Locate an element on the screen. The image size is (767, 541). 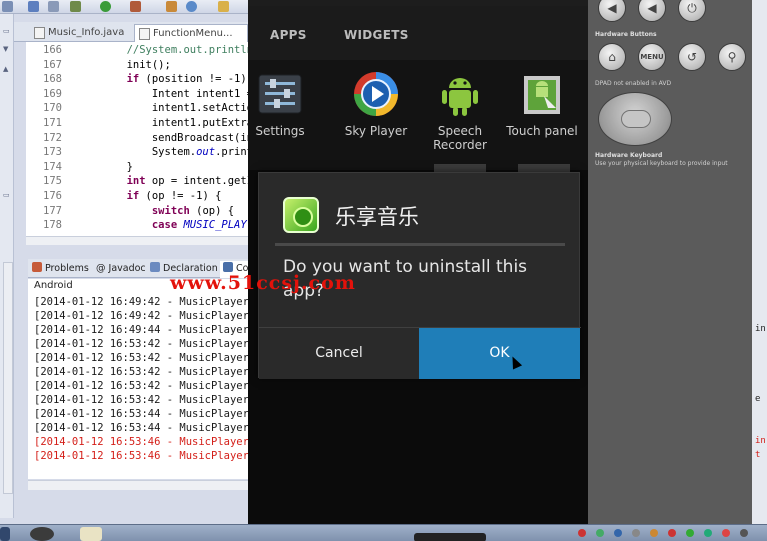
console-log-line: [2014-01-12 16:53:44 - MusicPlayer is located at coordinates (141, 414).